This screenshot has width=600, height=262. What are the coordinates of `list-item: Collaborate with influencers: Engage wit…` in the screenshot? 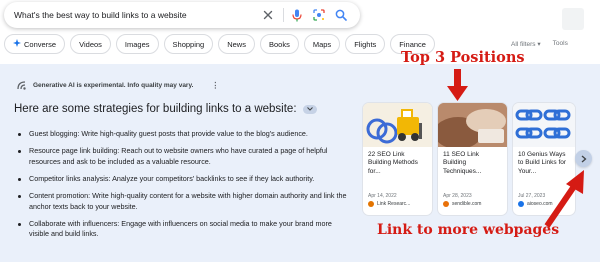 It's located at (183, 230).